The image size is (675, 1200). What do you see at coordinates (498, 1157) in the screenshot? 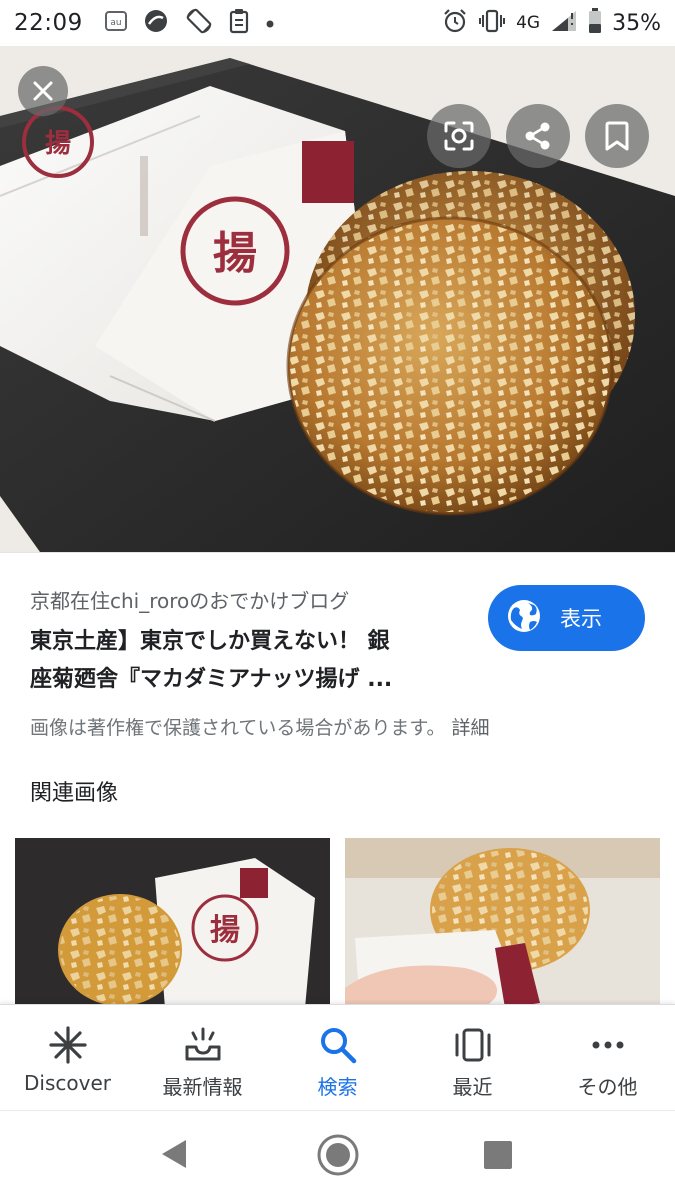
I see `recents-square-icon` at bounding box center [498, 1157].